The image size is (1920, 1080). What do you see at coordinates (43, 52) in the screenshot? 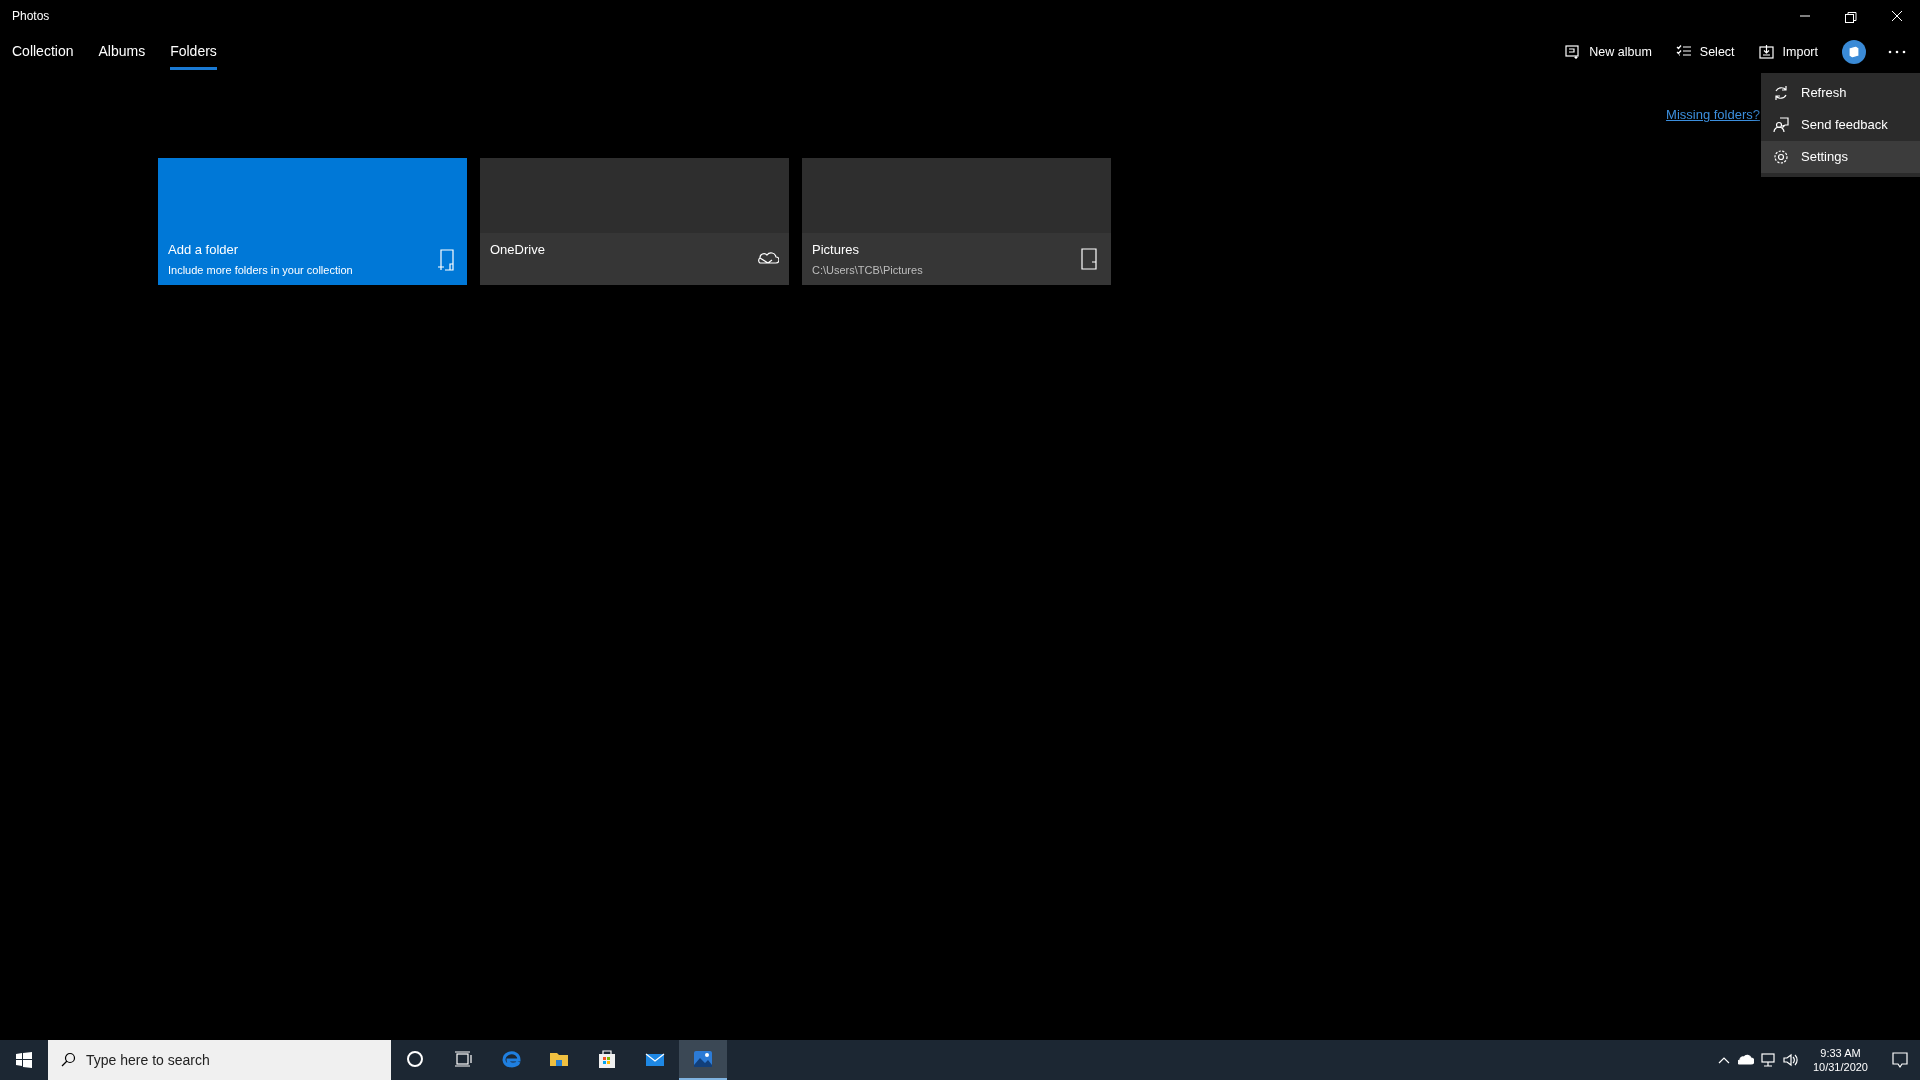
I see `tab: Collection` at bounding box center [43, 52].